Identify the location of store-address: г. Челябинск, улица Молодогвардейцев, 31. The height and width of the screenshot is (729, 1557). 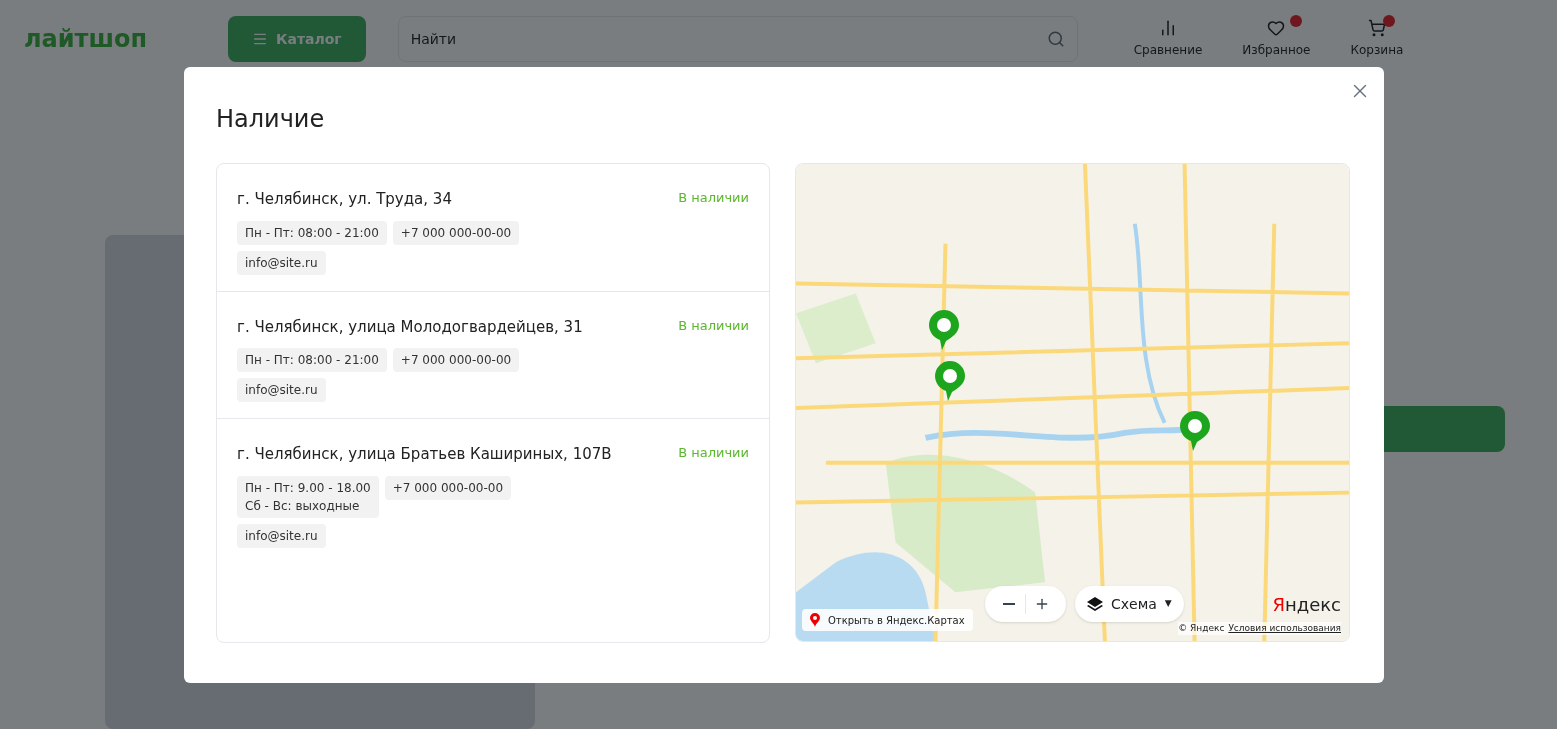
(410, 327).